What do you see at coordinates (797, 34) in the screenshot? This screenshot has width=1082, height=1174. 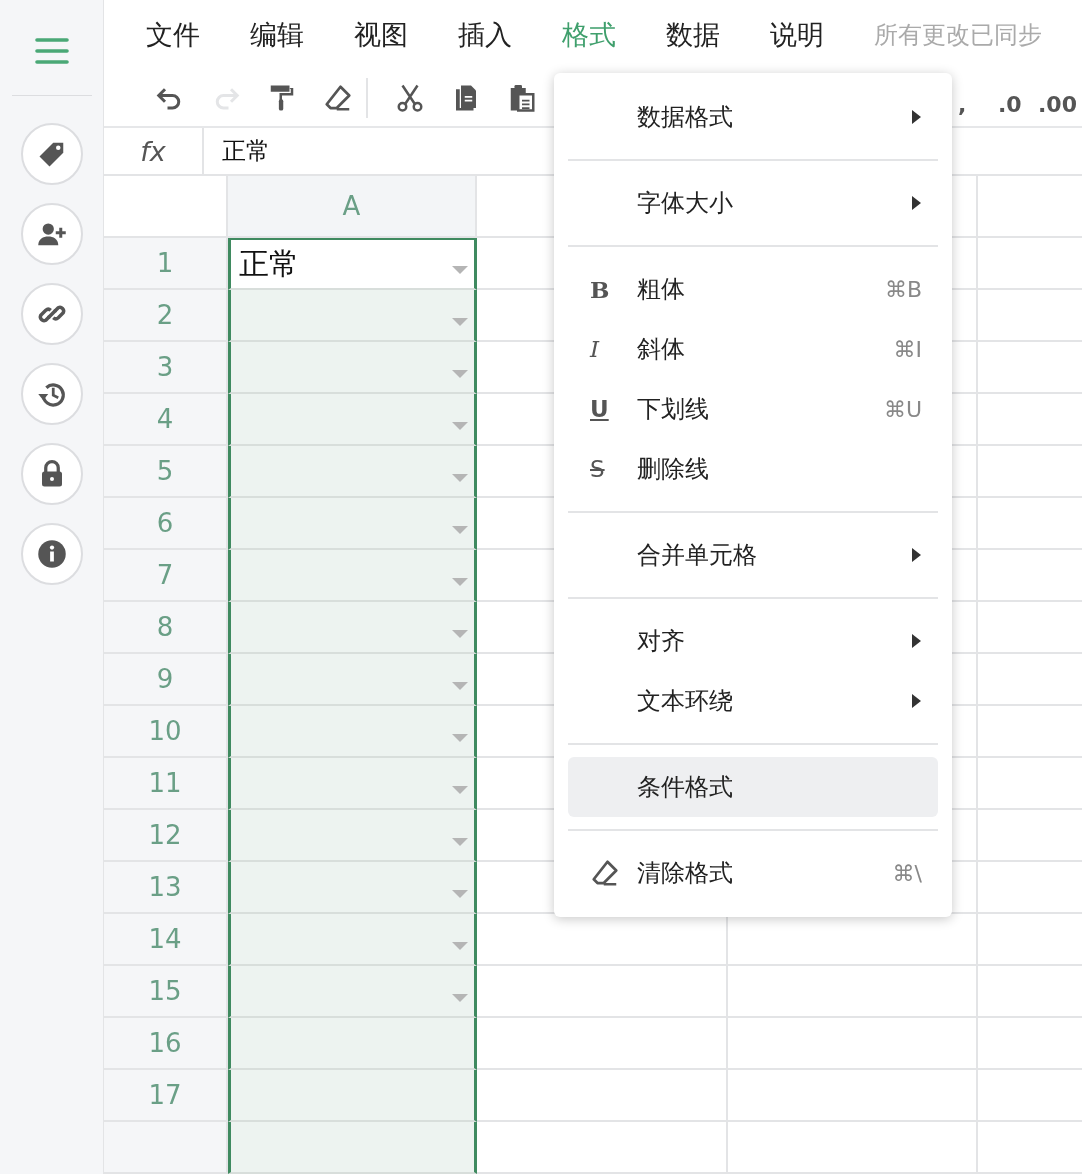 I see `menu-item: 说明` at bounding box center [797, 34].